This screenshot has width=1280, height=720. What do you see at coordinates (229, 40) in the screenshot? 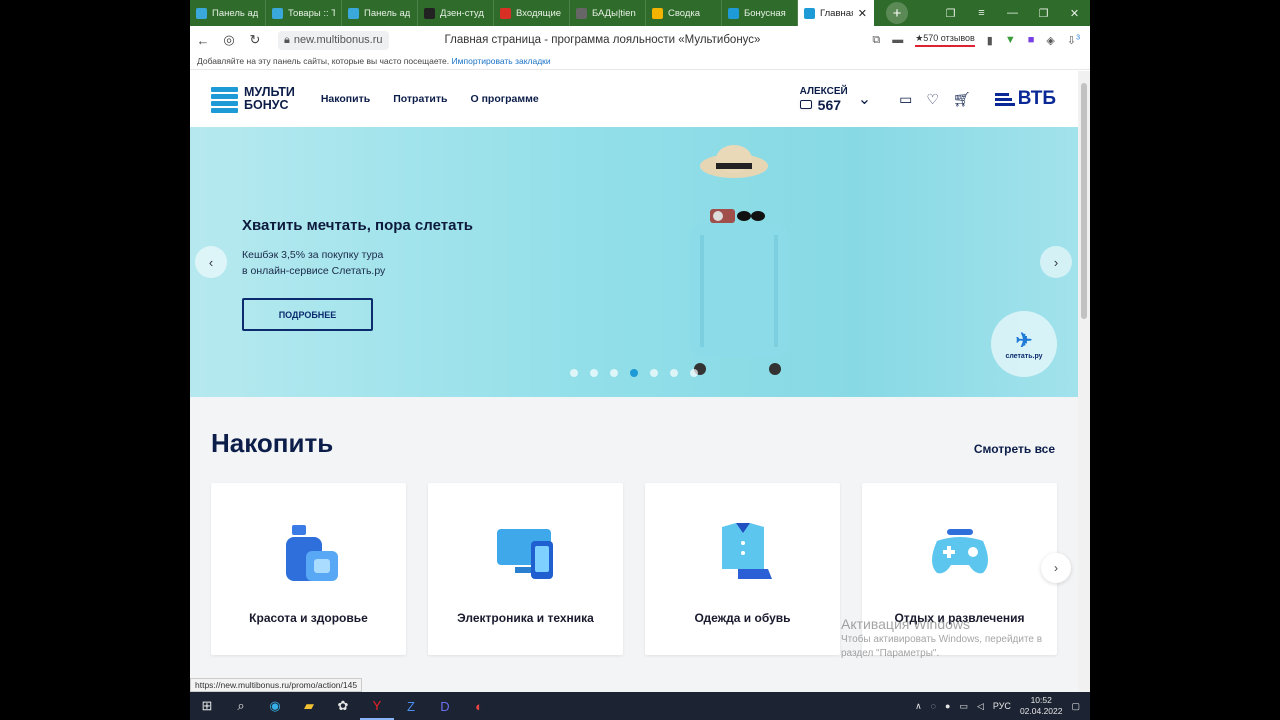
I see `shield-icon: ◎` at bounding box center [229, 40].